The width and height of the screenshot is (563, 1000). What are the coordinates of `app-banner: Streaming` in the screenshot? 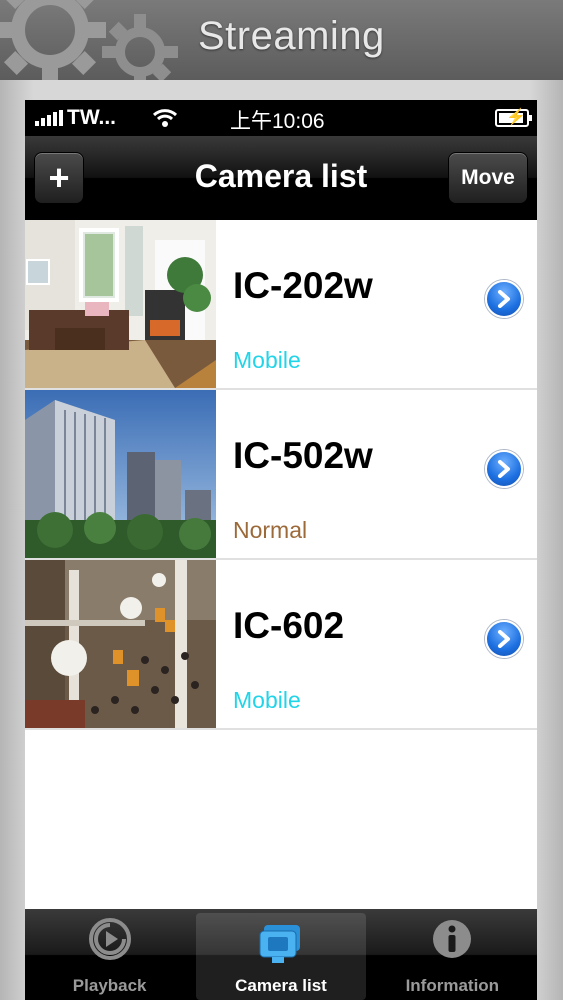 It's located at (281, 40).